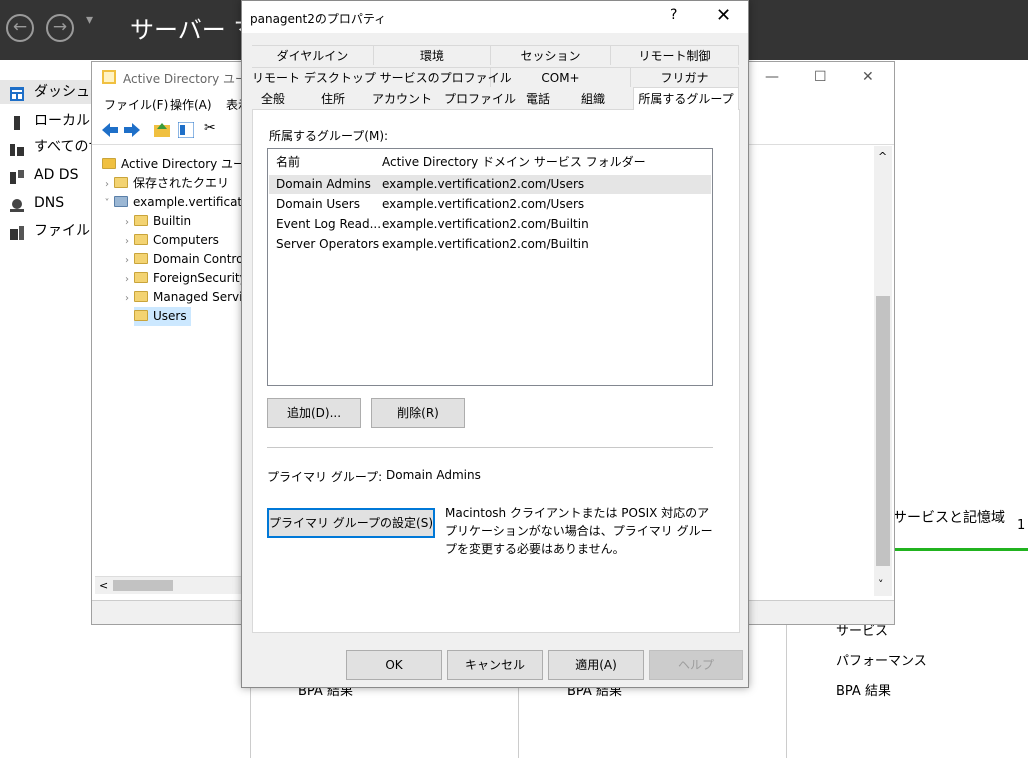 This screenshot has width=1028, height=758. I want to click on up-folder-icon, so click(162, 131).